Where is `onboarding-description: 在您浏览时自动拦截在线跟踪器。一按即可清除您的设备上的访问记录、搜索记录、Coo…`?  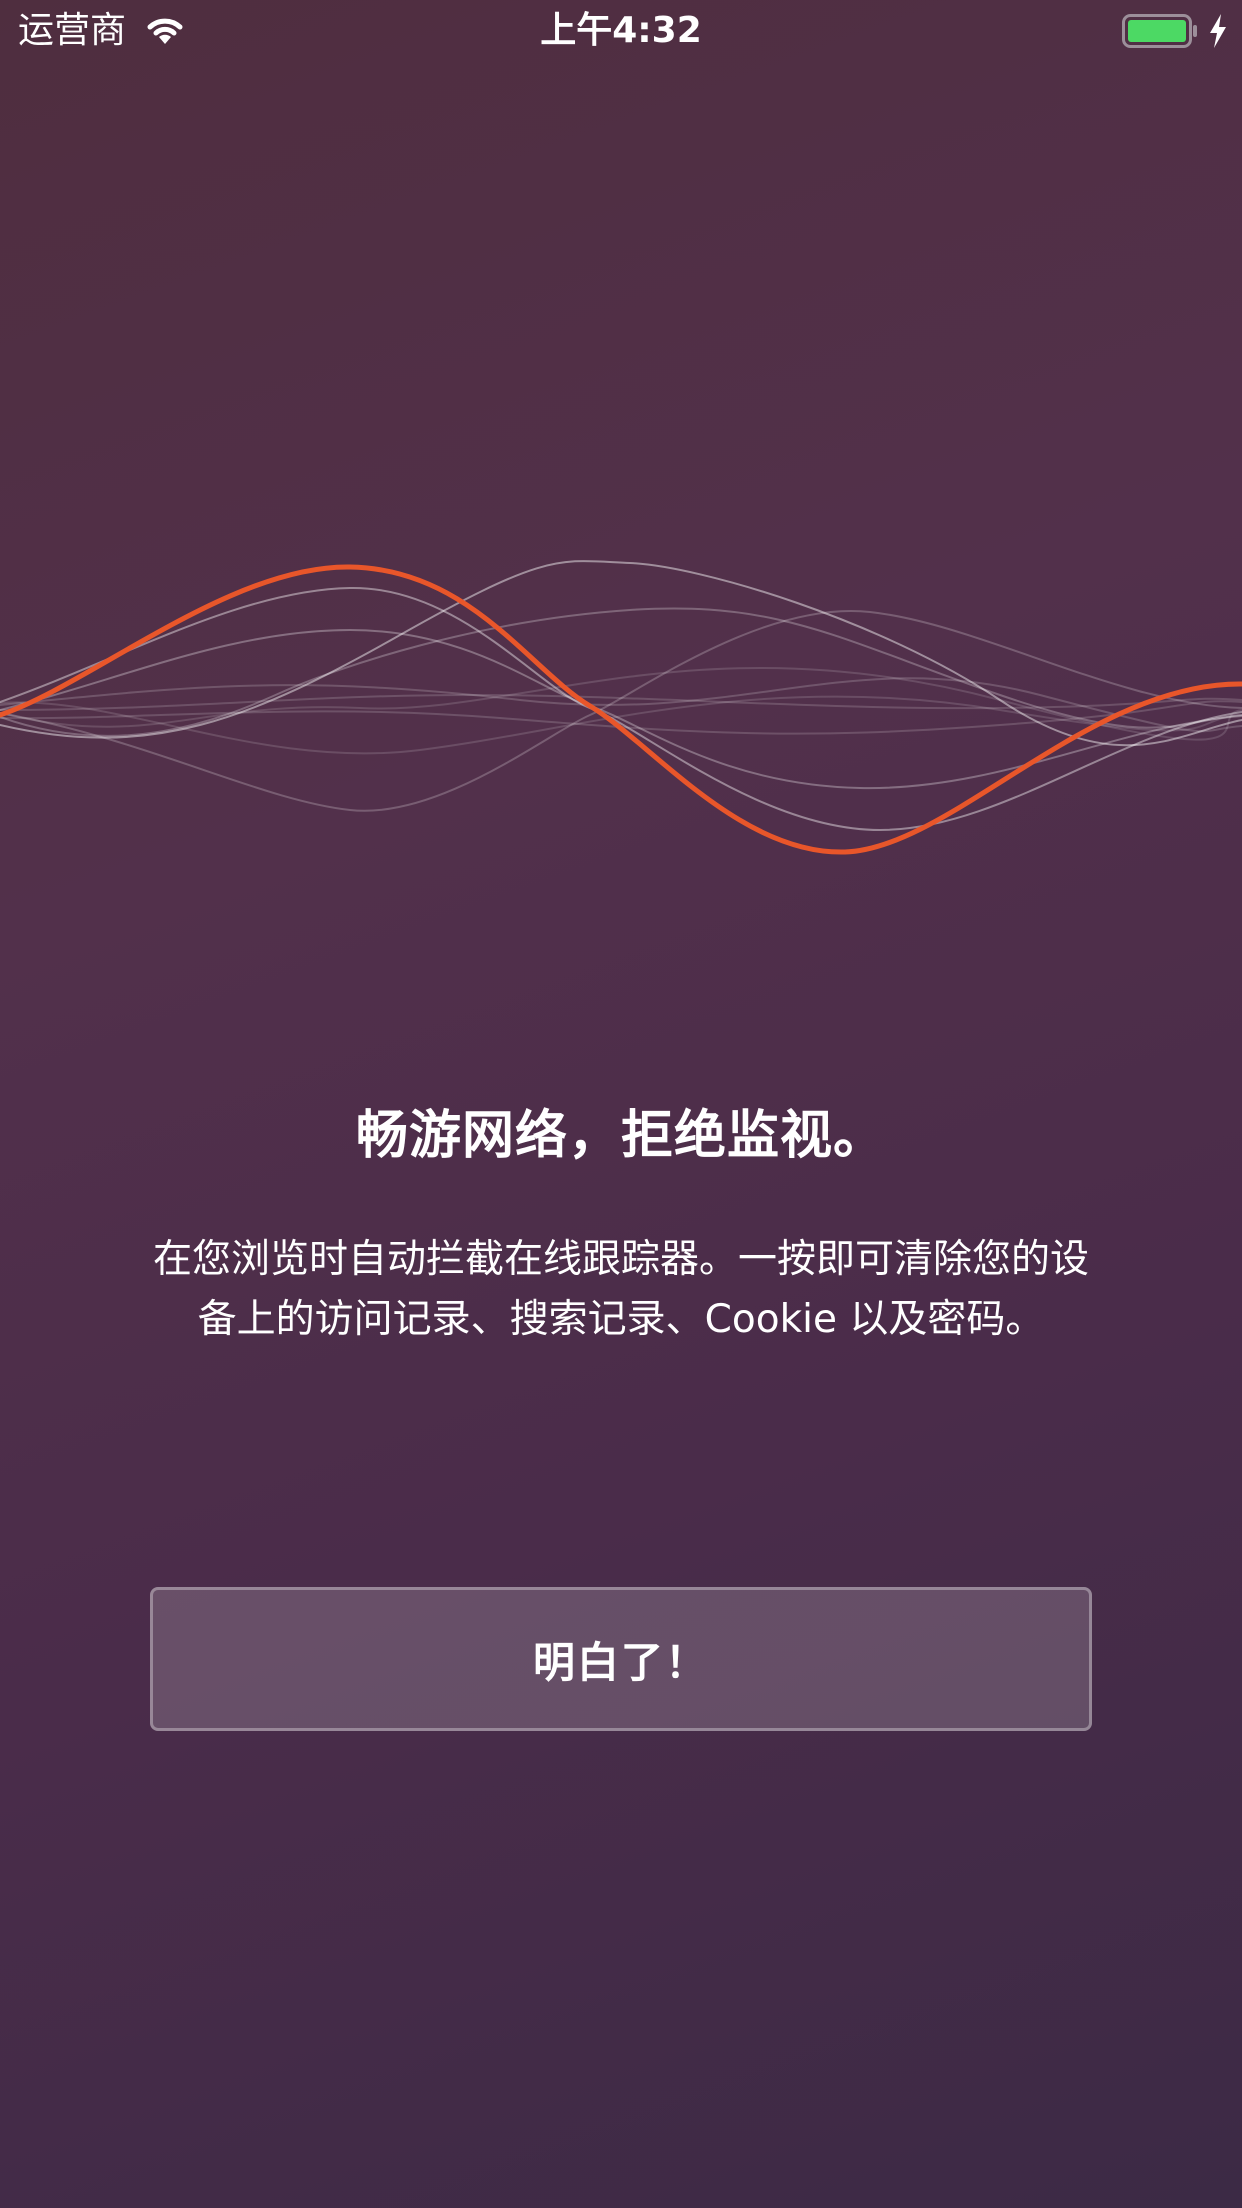 onboarding-description: 在您浏览时自动拦截在线跟踪器。一按即可清除您的设备上的访问记录、搜索记录、Coo… is located at coordinates (620, 1289).